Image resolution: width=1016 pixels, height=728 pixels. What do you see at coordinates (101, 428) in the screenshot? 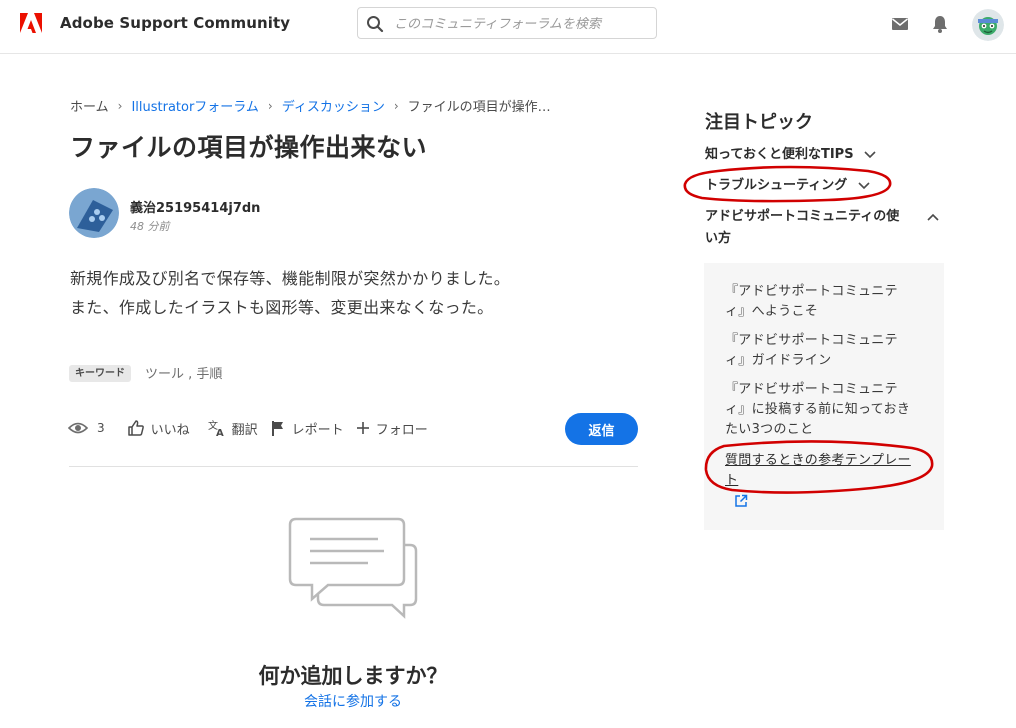
I see `views-number: 3` at bounding box center [101, 428].